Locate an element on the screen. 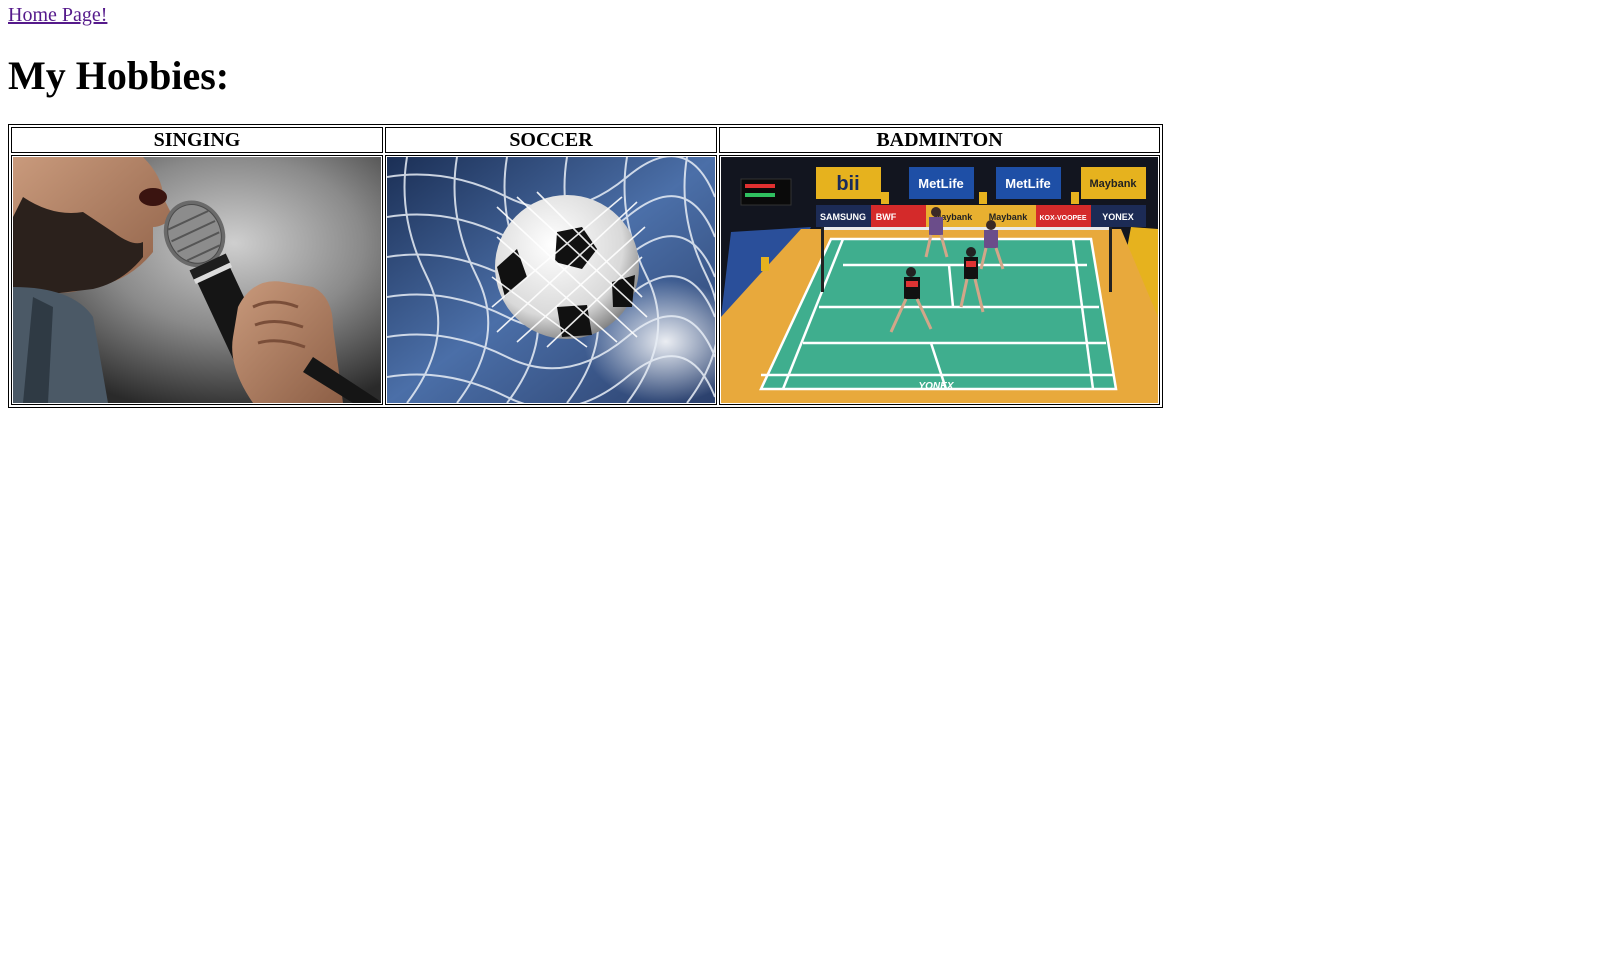  court-logo: YONEX is located at coordinates (936, 386).